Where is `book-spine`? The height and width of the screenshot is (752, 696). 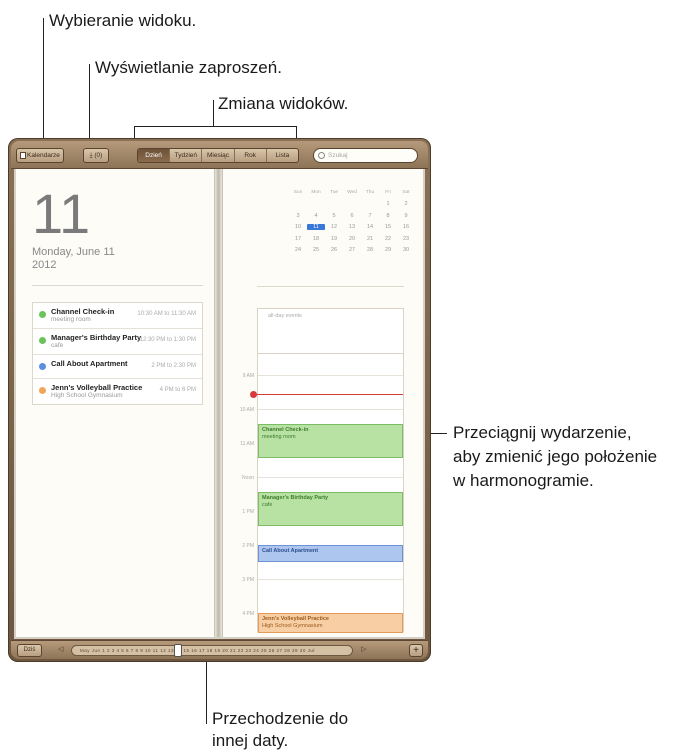
book-spine is located at coordinates (218, 403).